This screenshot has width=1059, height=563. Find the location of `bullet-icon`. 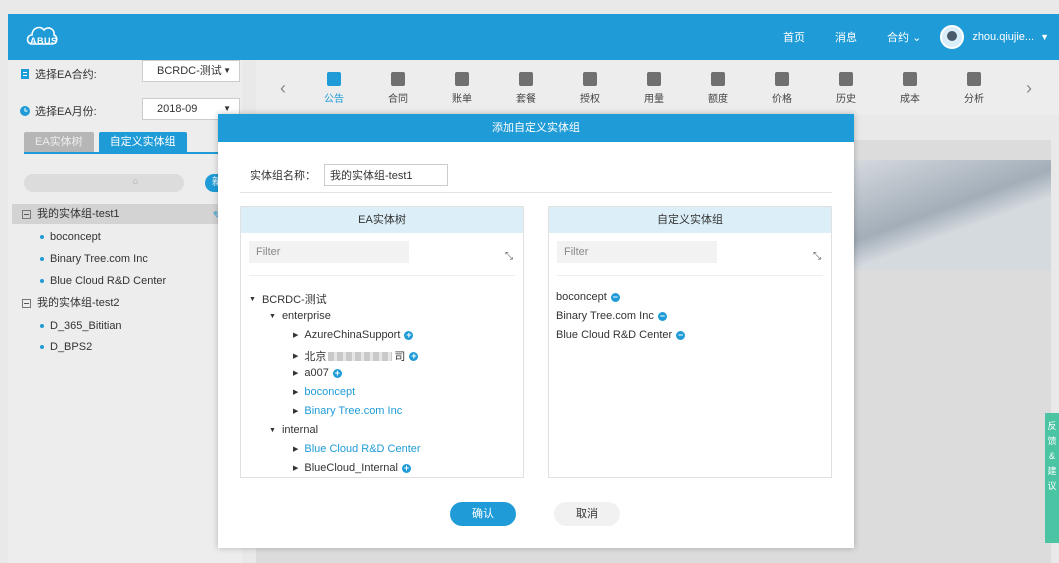

bullet-icon is located at coordinates (42, 281).